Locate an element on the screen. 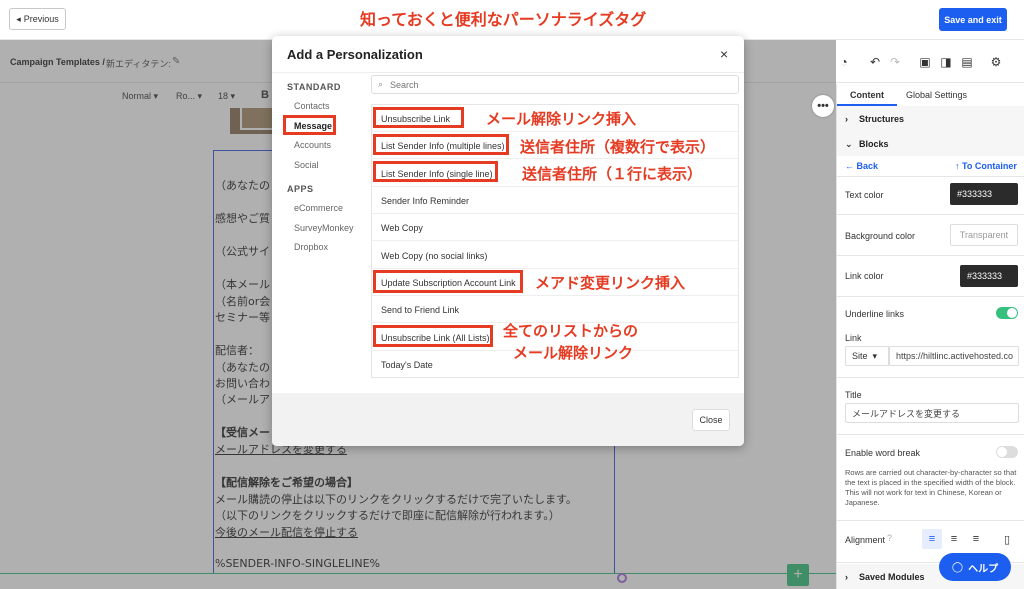  blocks-section: ⌄ Blocks is located at coordinates (930, 143).